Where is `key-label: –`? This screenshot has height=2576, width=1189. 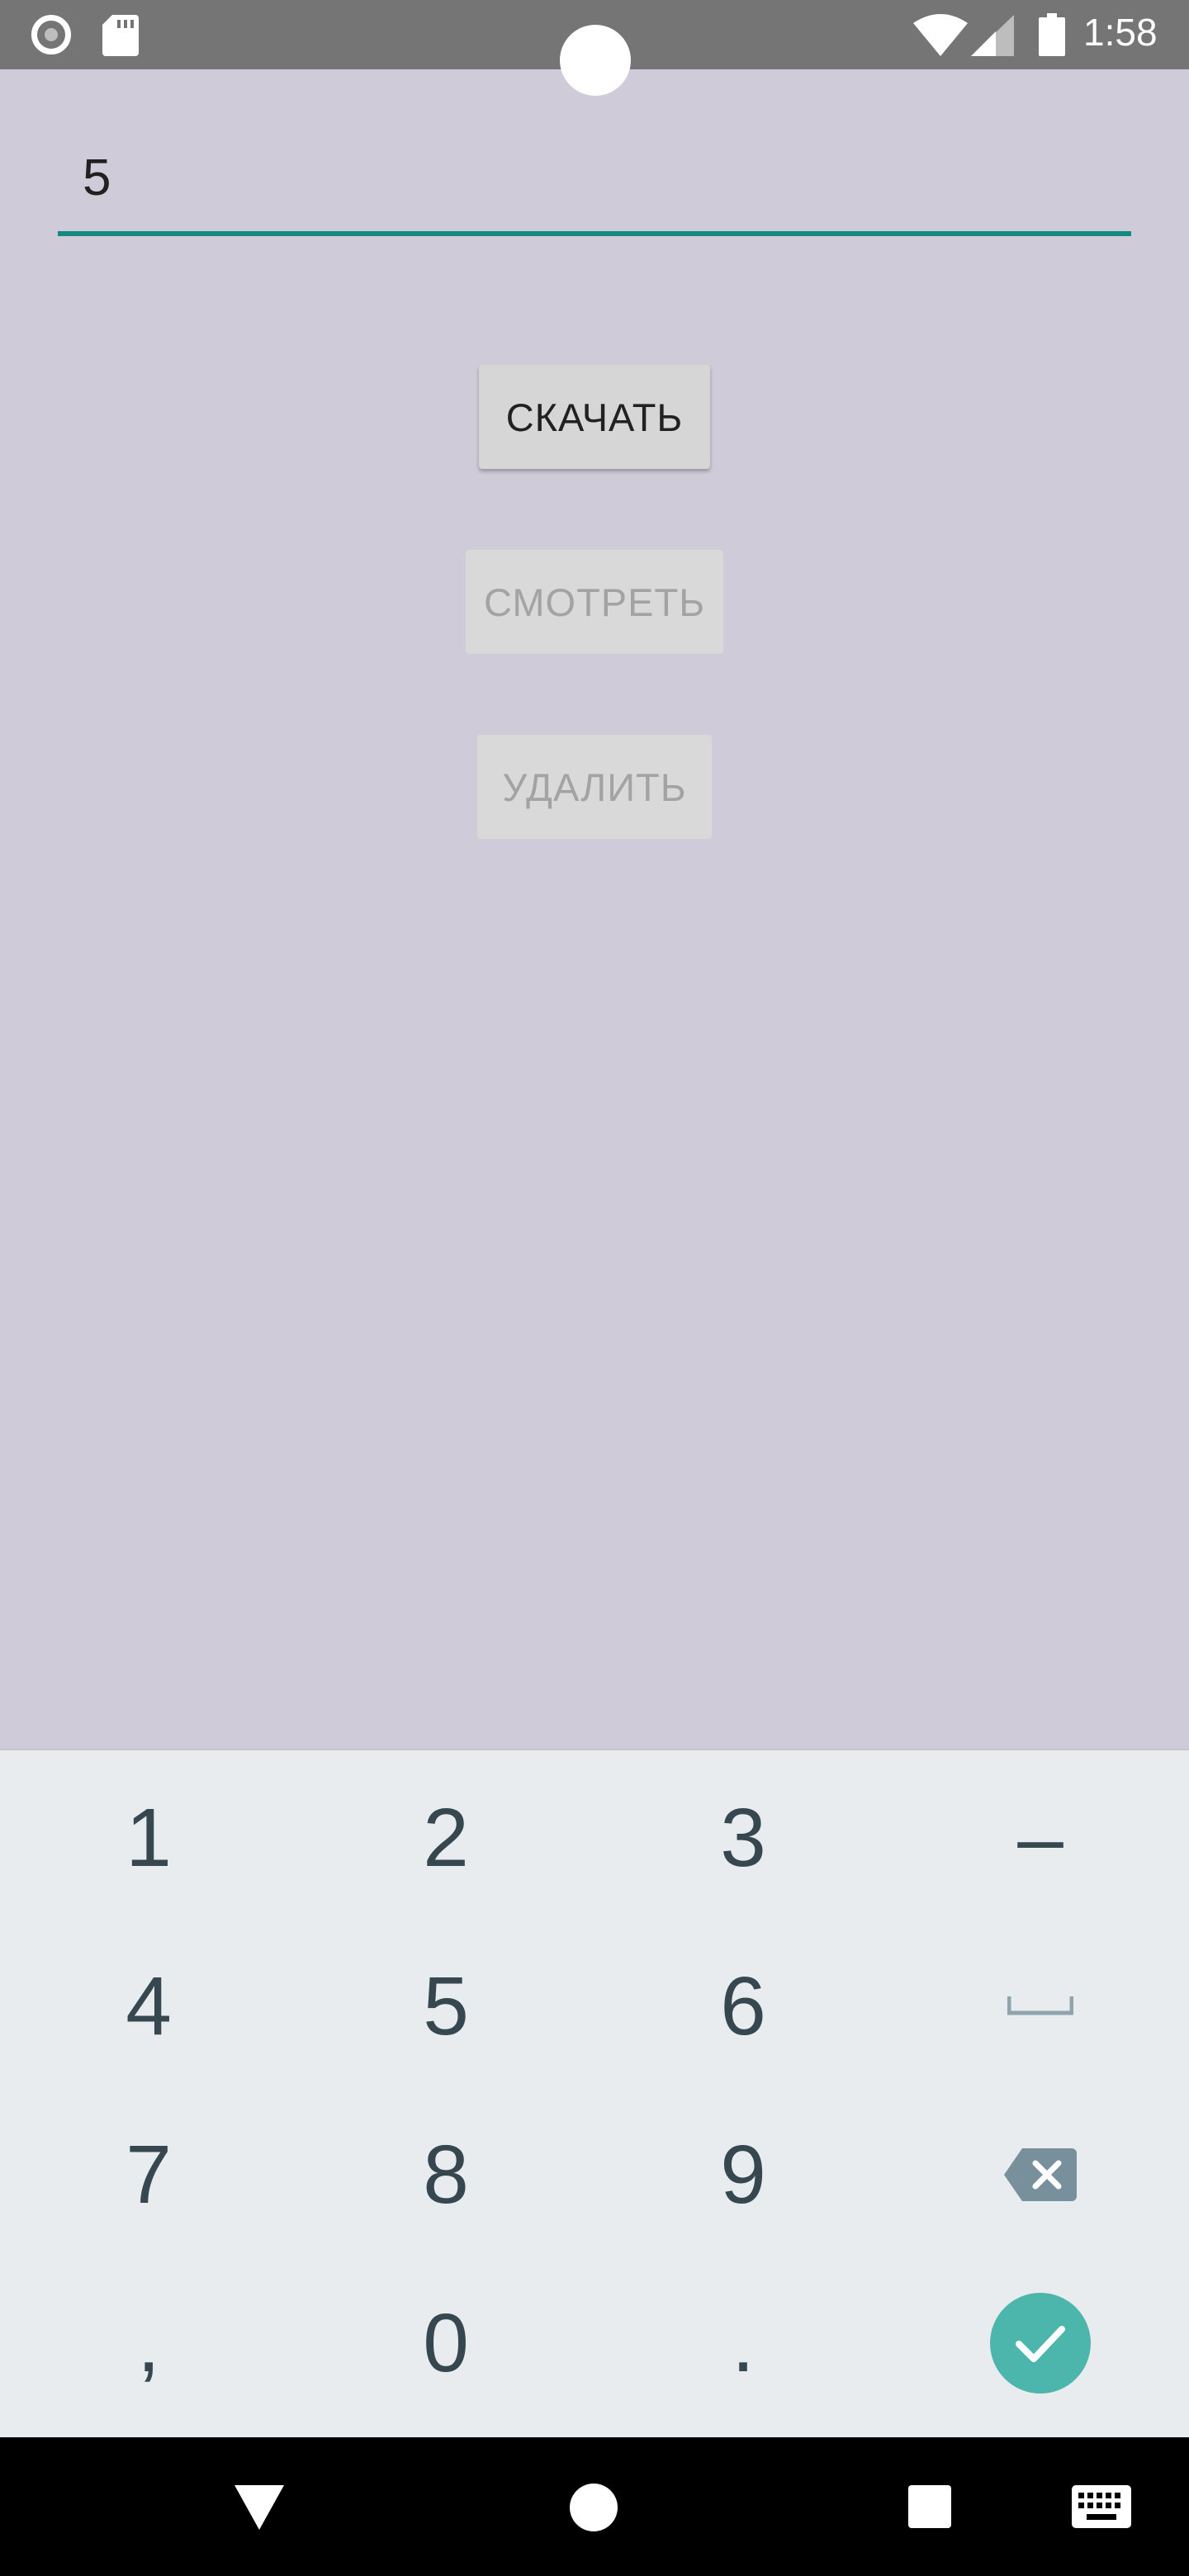 key-label: – is located at coordinates (1040, 1837).